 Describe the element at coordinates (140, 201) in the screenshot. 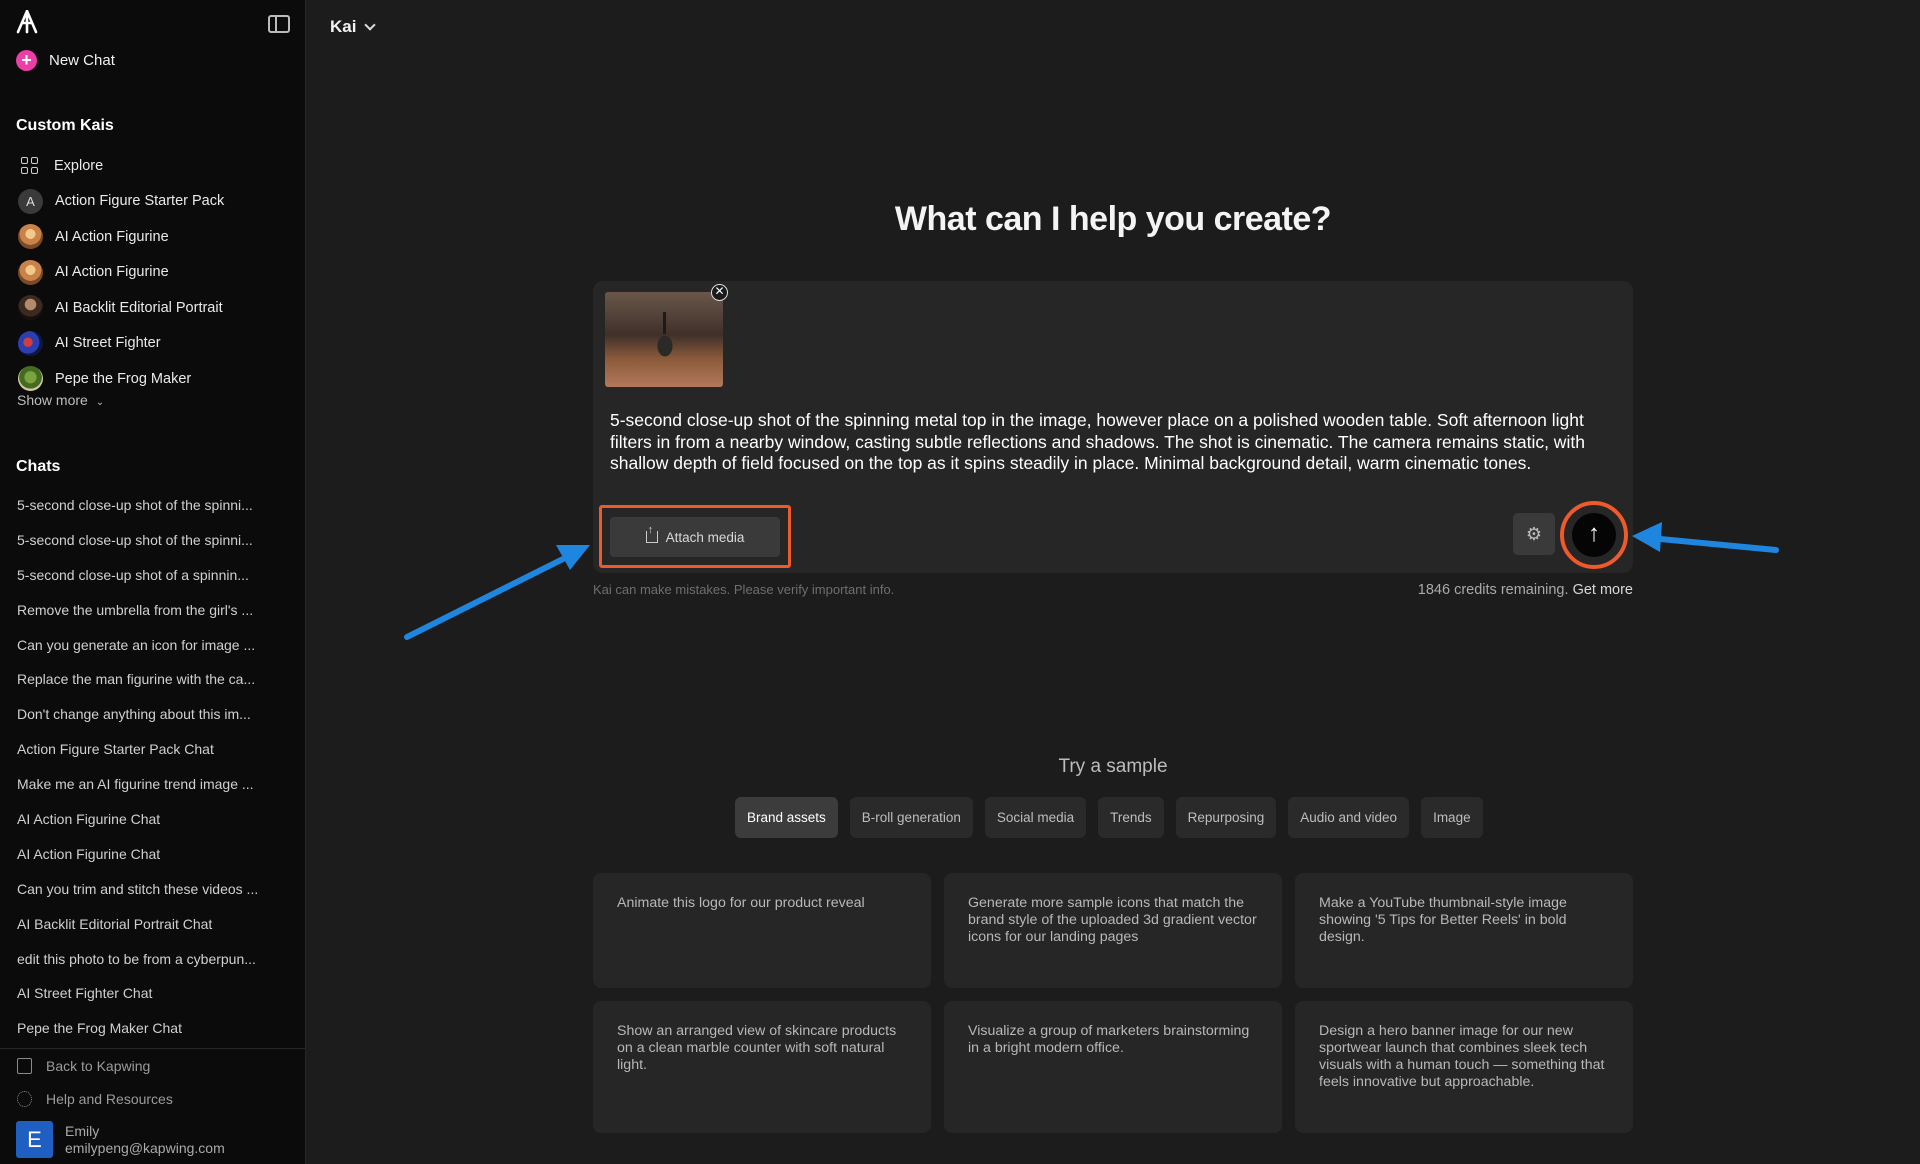

I see `sidebar-item-label: Action Figure Starter Pack` at that location.